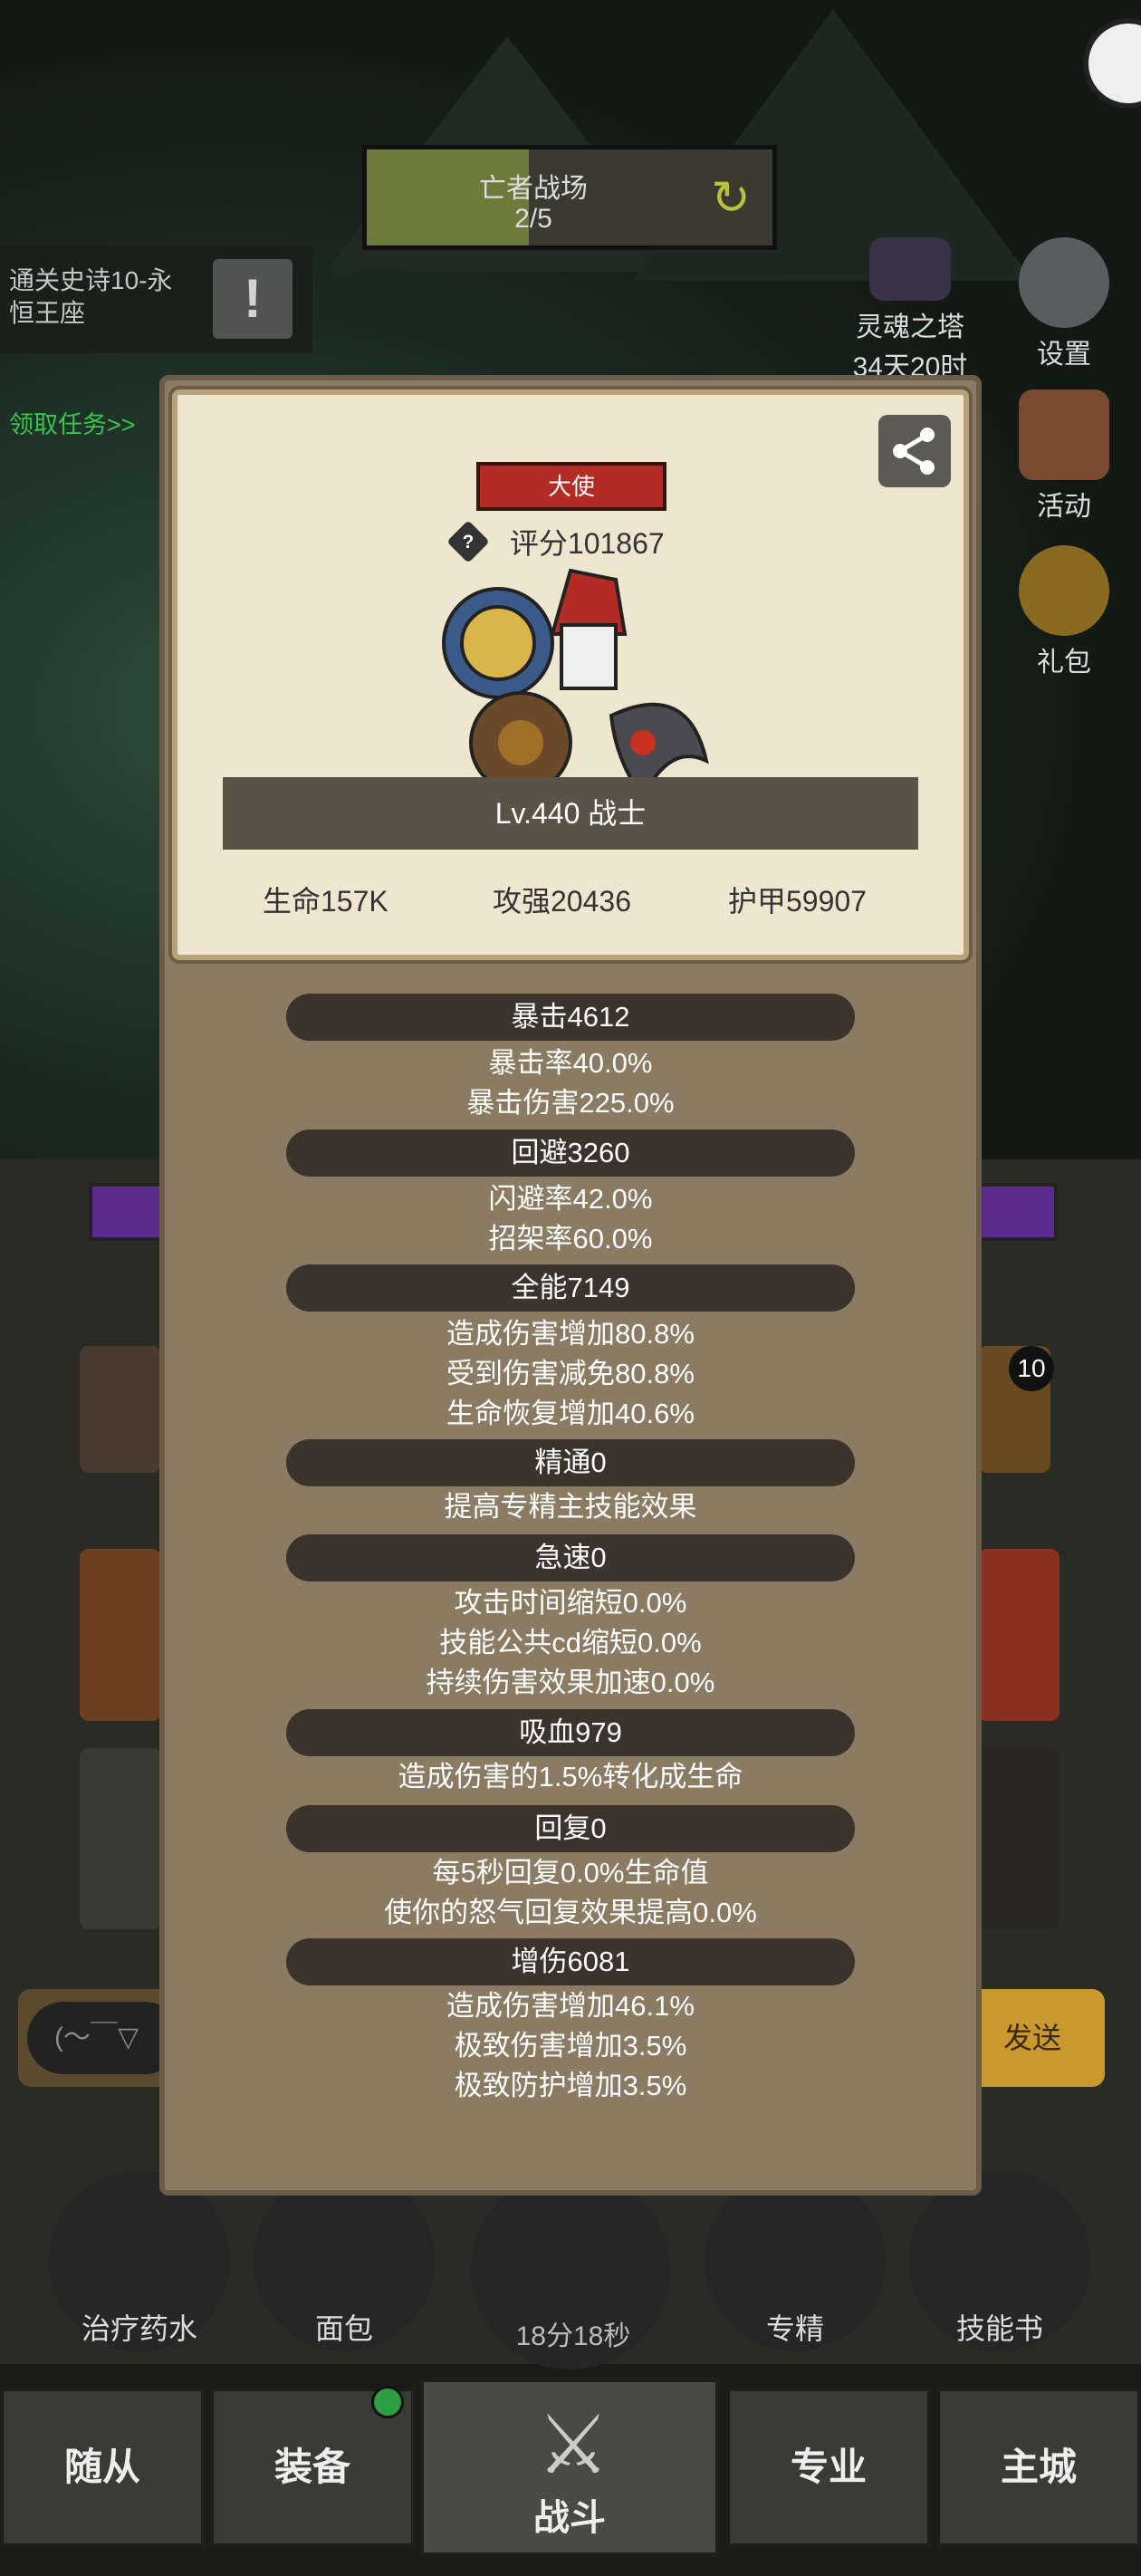 The width and height of the screenshot is (1141, 2576). Describe the element at coordinates (570, 1288) in the screenshot. I see `section-header: 全能7149` at that location.